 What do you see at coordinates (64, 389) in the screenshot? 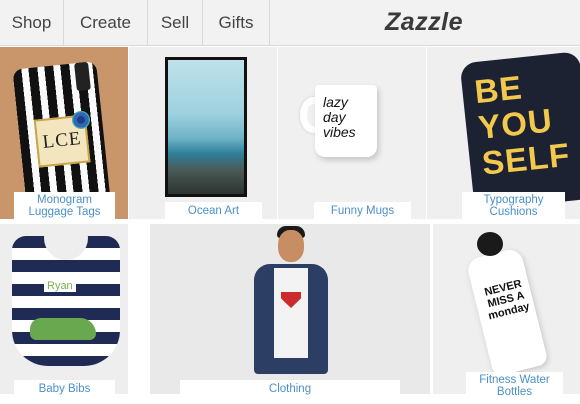
I see `label-baby-bibs: Baby Bibs` at bounding box center [64, 389].